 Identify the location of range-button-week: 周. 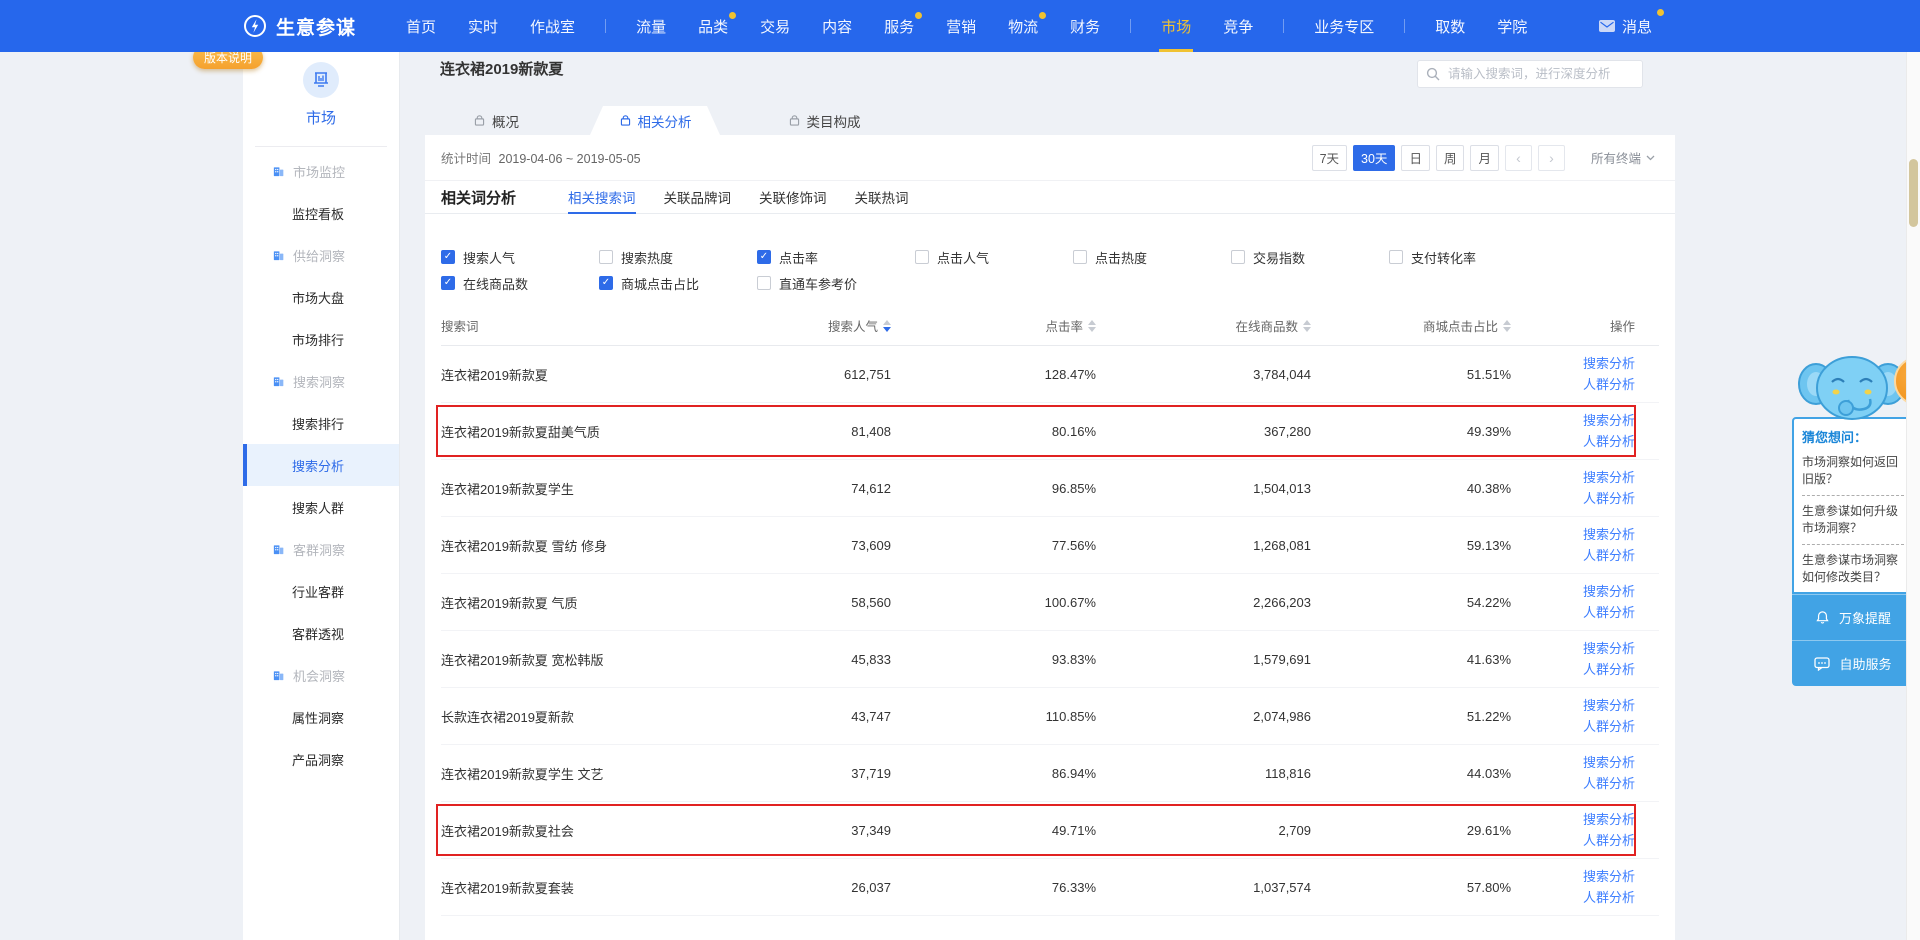
(1450, 157).